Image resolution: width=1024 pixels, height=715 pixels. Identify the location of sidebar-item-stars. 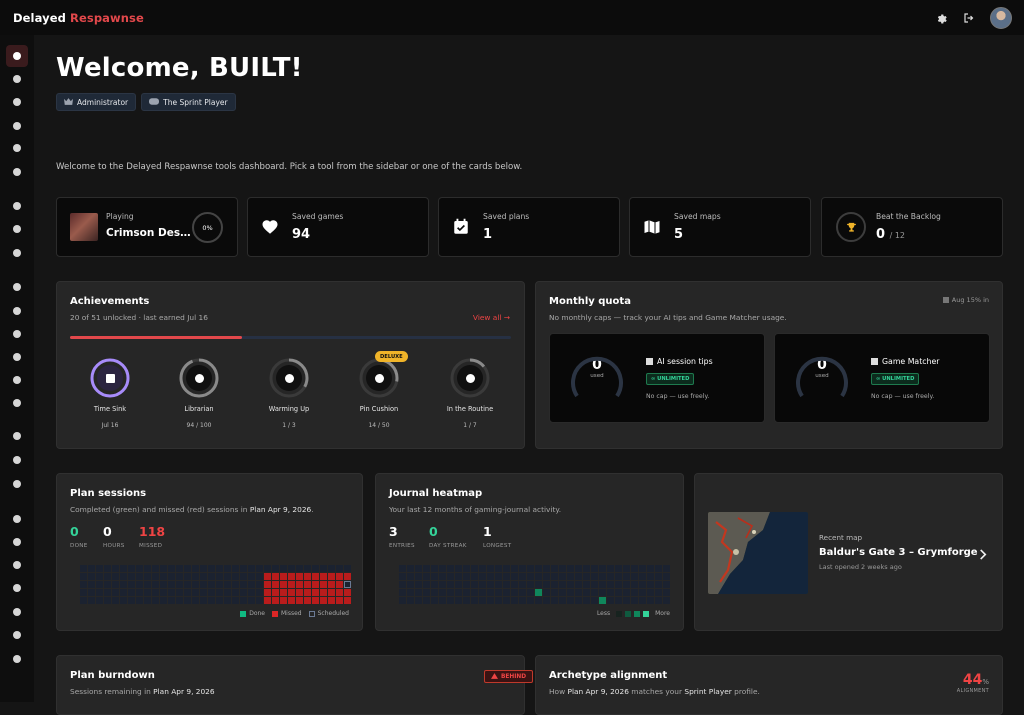
(17, 612).